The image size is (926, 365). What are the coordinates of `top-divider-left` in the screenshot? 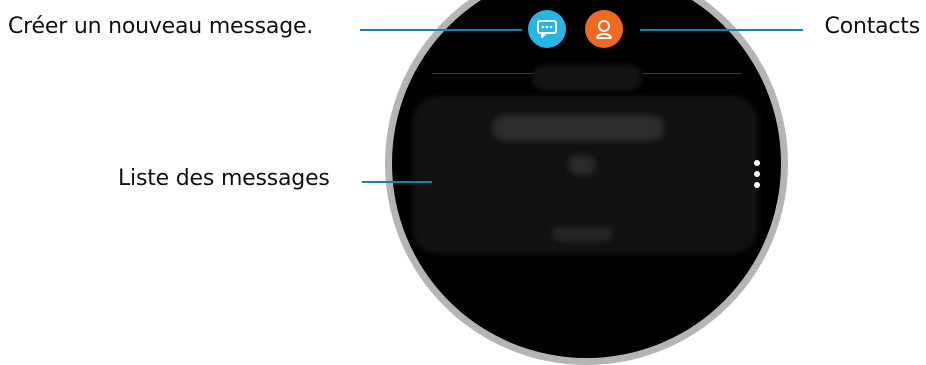 It's located at (487, 73).